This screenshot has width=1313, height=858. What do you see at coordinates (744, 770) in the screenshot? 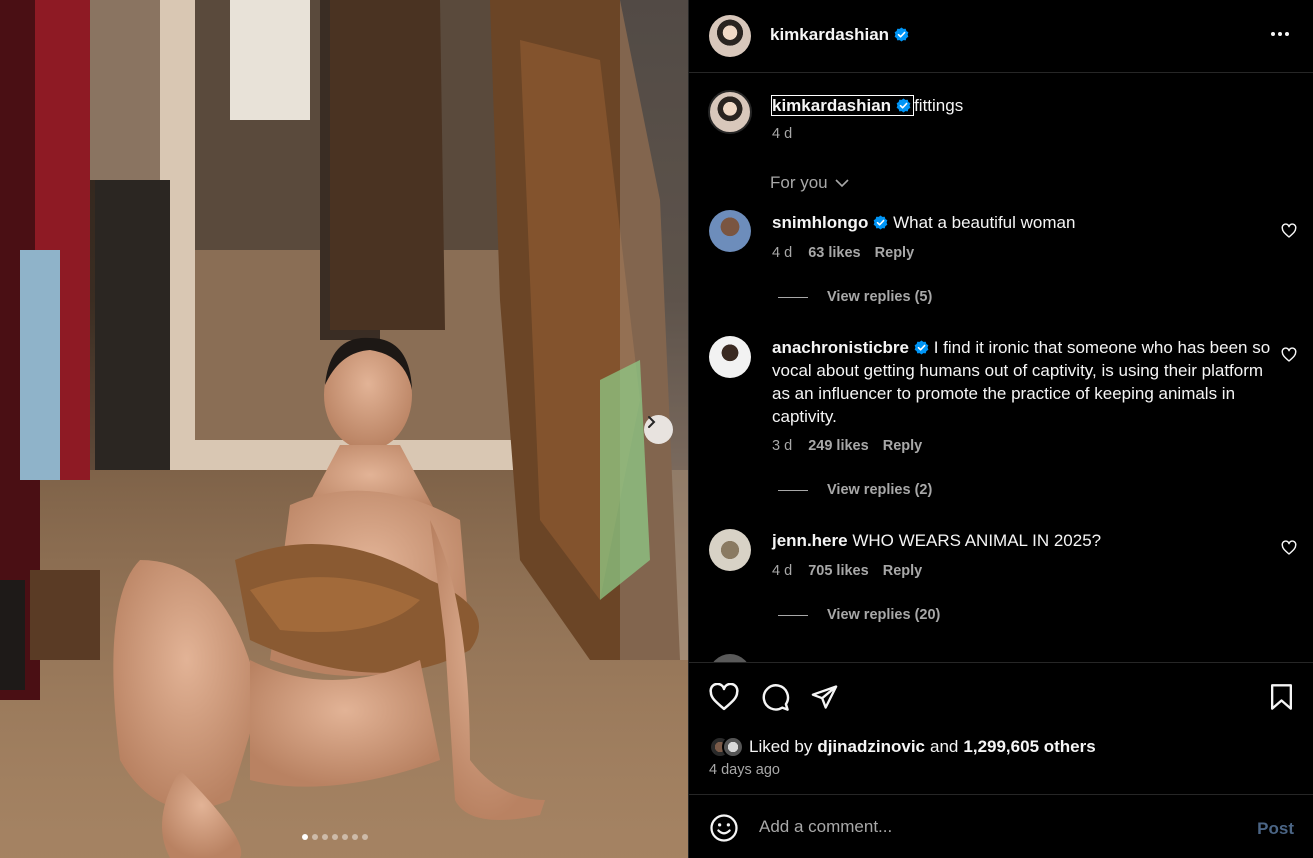
I see `post-time-ago: 4 days ago` at bounding box center [744, 770].